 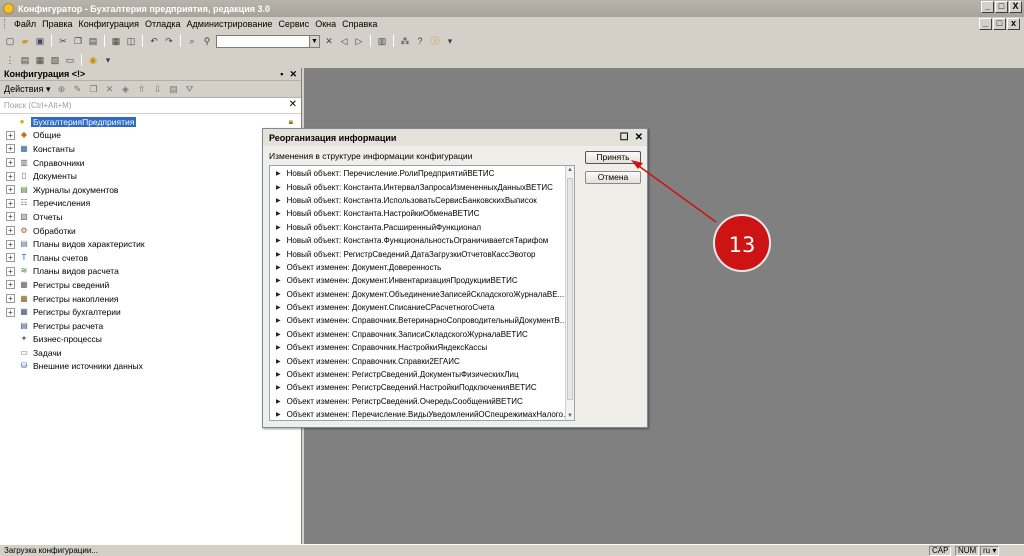 What do you see at coordinates (173, 89) in the screenshot?
I see `sort-icon: ▤` at bounding box center [173, 89].